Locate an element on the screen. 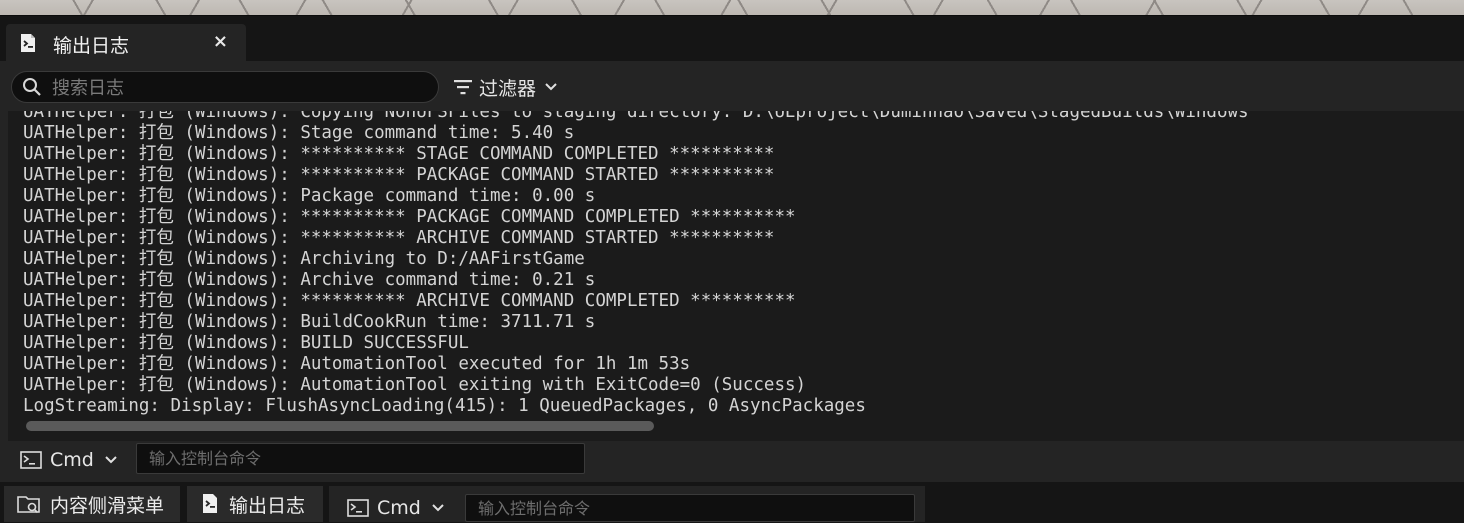 The height and width of the screenshot is (523, 1464). output-log-drawer-button: 输出日志 is located at coordinates (255, 504).